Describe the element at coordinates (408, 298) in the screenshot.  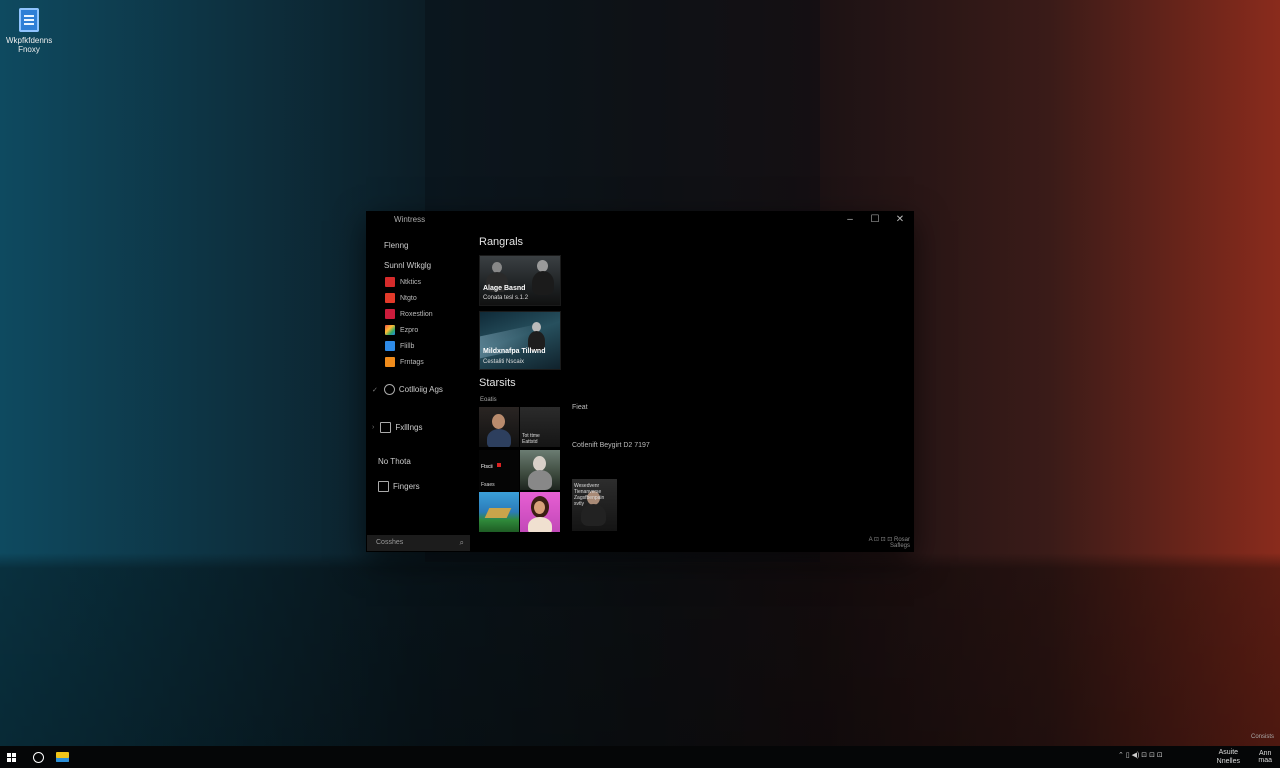
I see `sidebar-app-label: Ntgto` at that location.